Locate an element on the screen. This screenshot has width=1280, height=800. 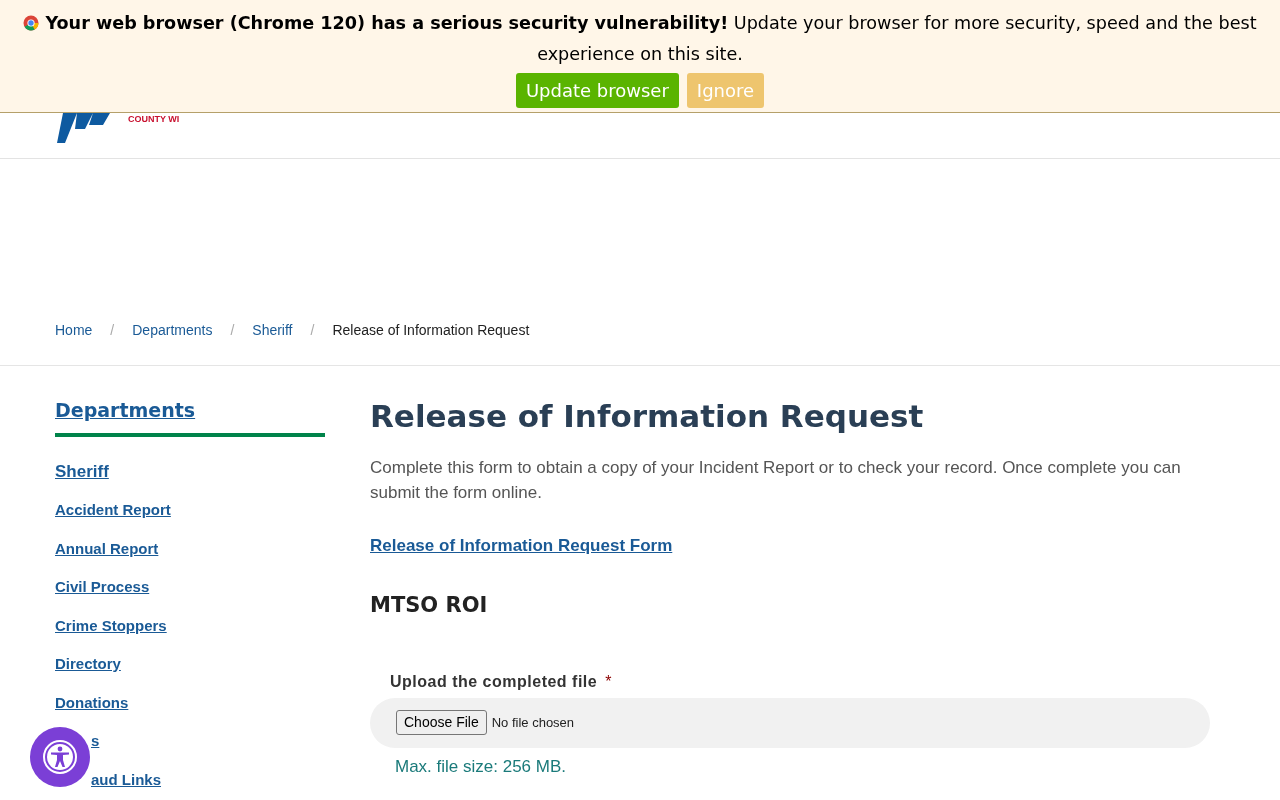
logo: COUNTY WI is located at coordinates (125, 129).